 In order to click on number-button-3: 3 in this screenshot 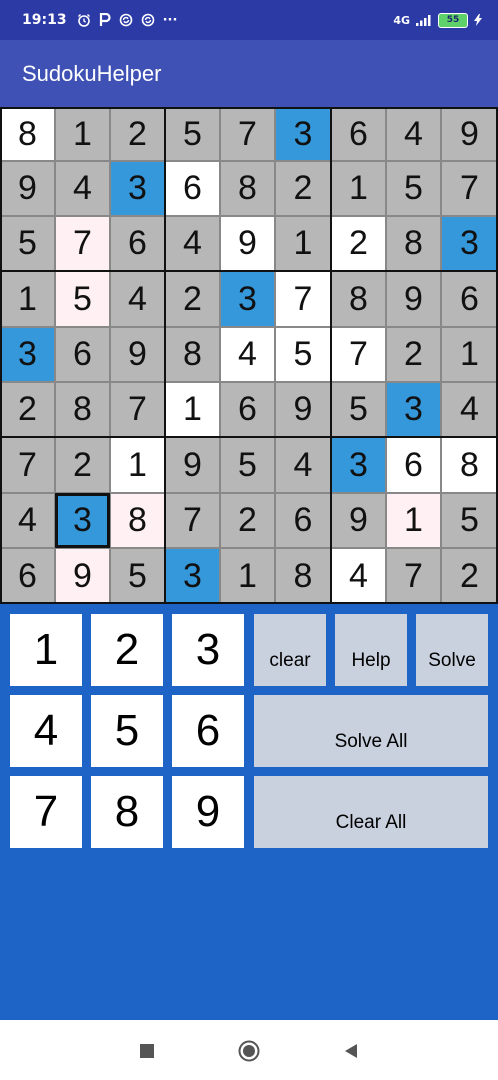, I will do `click(208, 650)`.